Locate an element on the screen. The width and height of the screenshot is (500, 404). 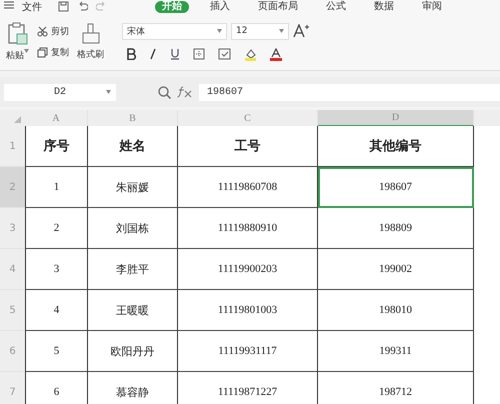
font-family-select: 宋体 is located at coordinates (174, 31).